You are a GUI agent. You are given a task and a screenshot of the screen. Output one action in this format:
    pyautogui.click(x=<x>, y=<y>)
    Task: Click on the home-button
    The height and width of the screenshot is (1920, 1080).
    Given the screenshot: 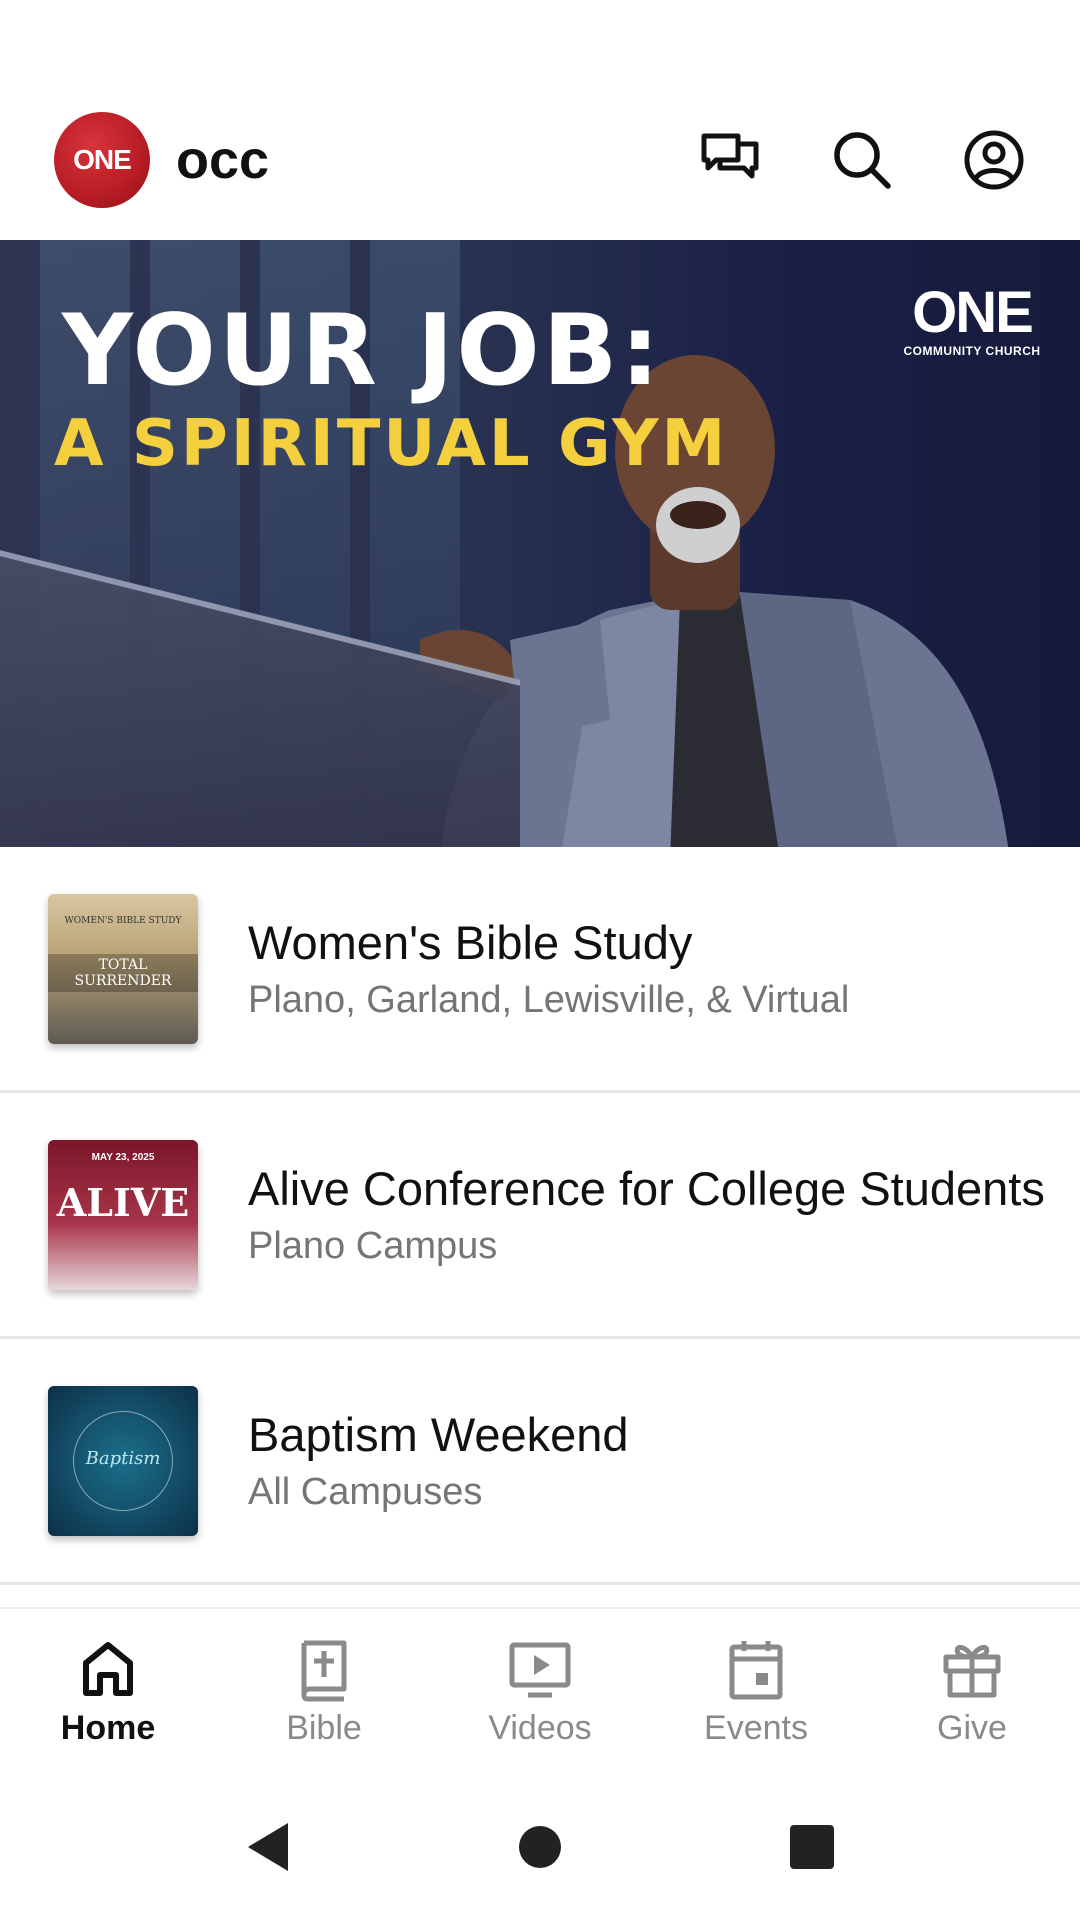 What is the action you would take?
    pyautogui.click(x=540, y=1847)
    